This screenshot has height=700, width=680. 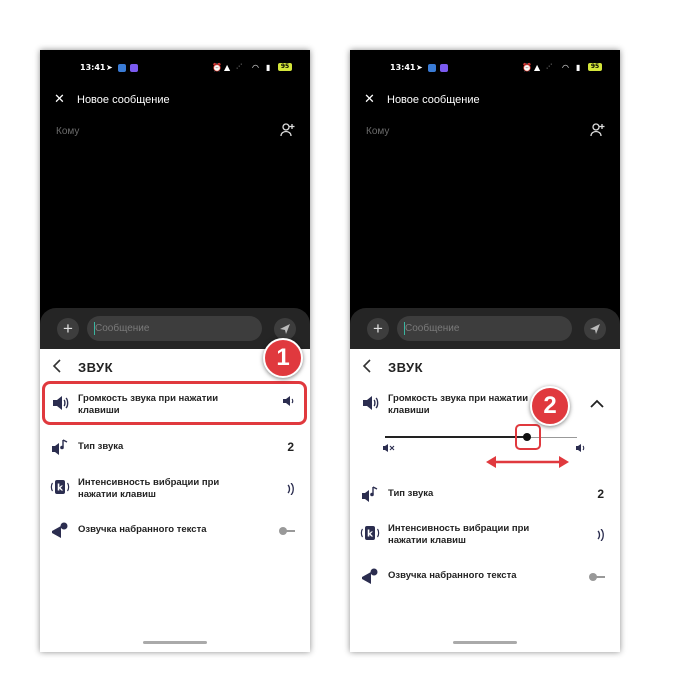 I want to click on highlight-slider-thumb, so click(x=528, y=437).